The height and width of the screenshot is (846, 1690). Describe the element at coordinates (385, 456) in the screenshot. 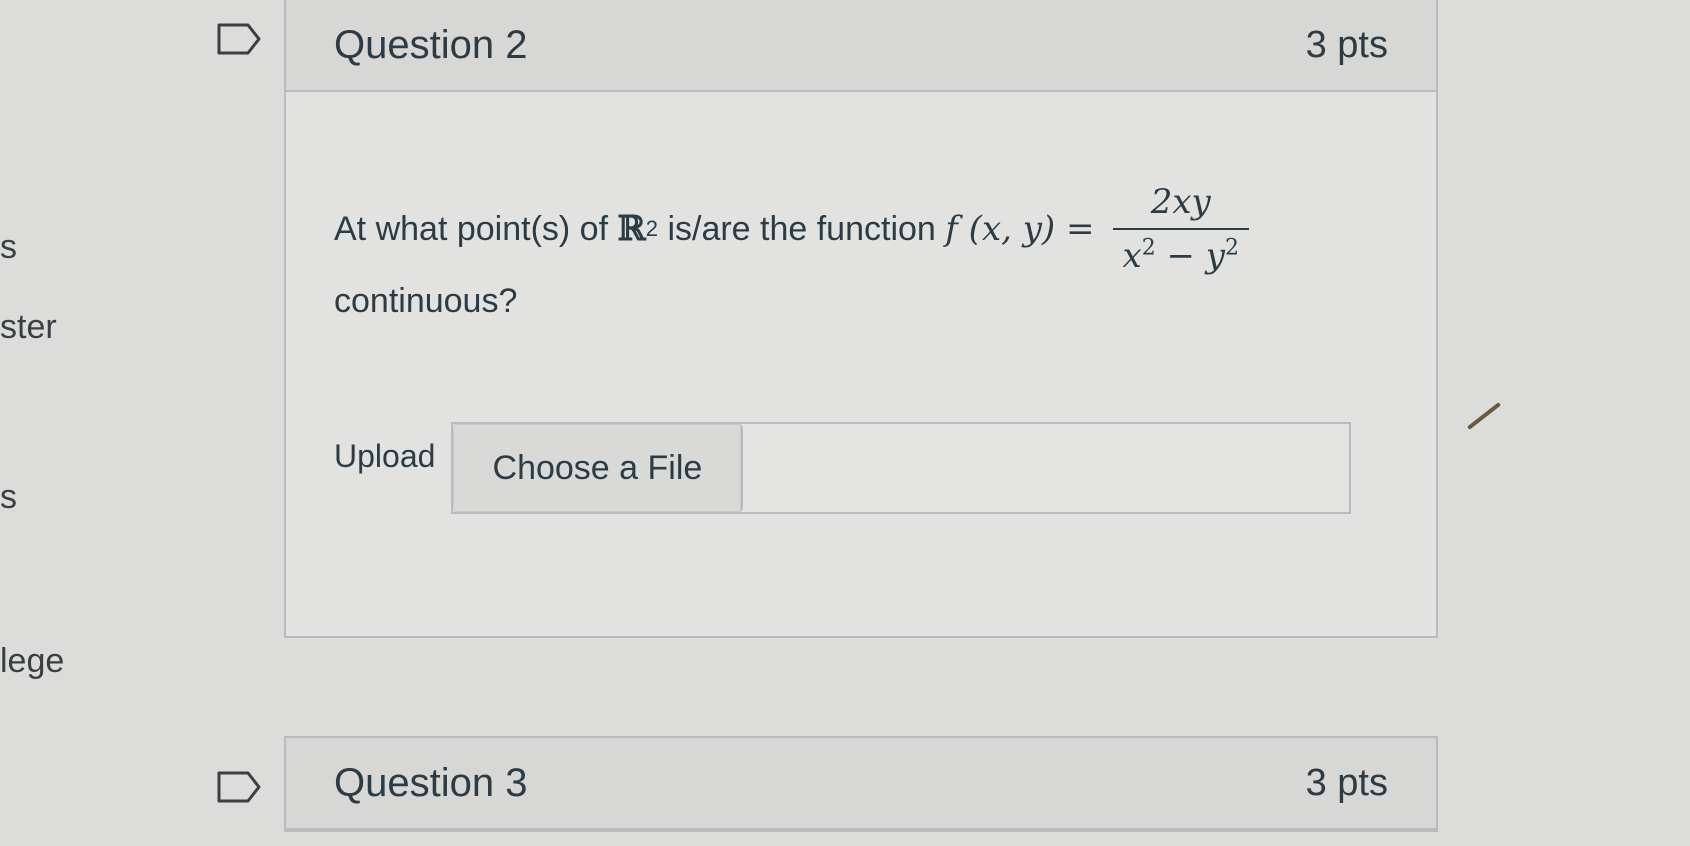

I see `upload-label: Upload` at that location.